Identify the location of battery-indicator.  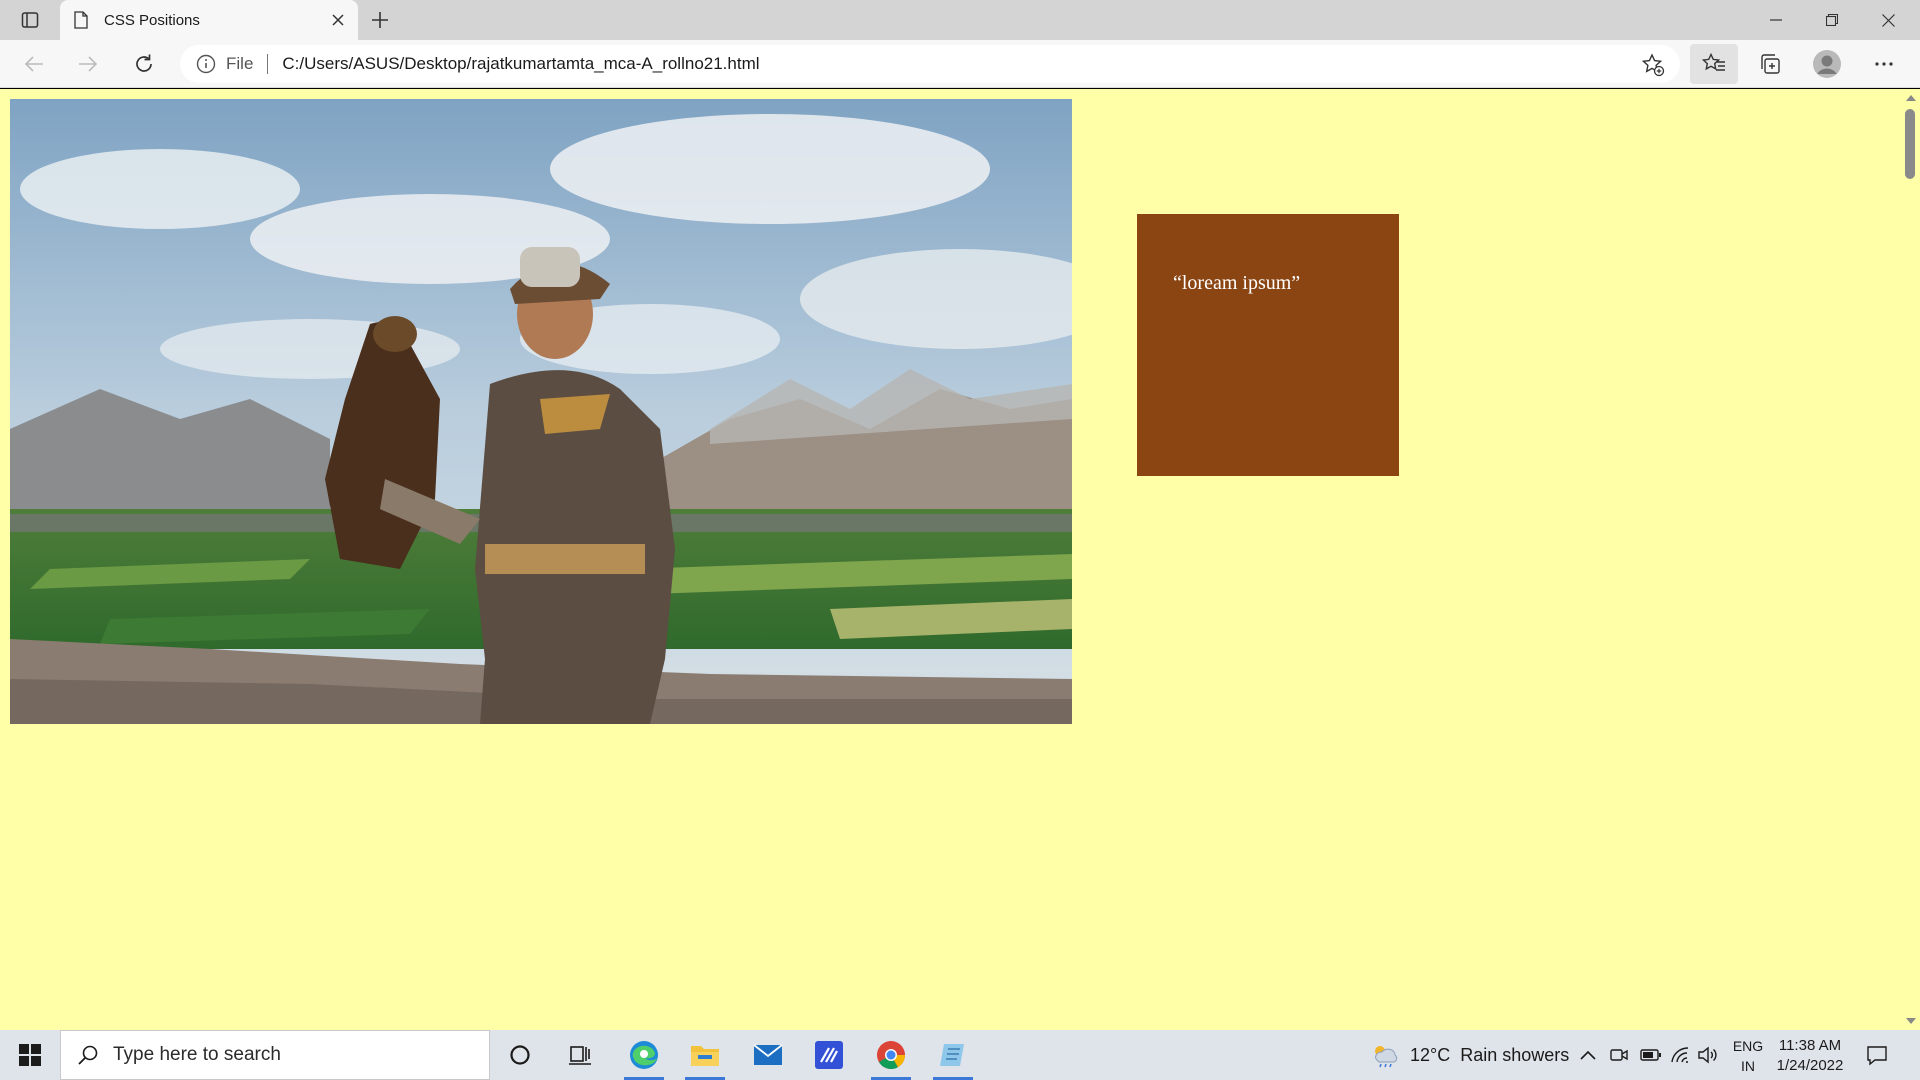
(1651, 1055).